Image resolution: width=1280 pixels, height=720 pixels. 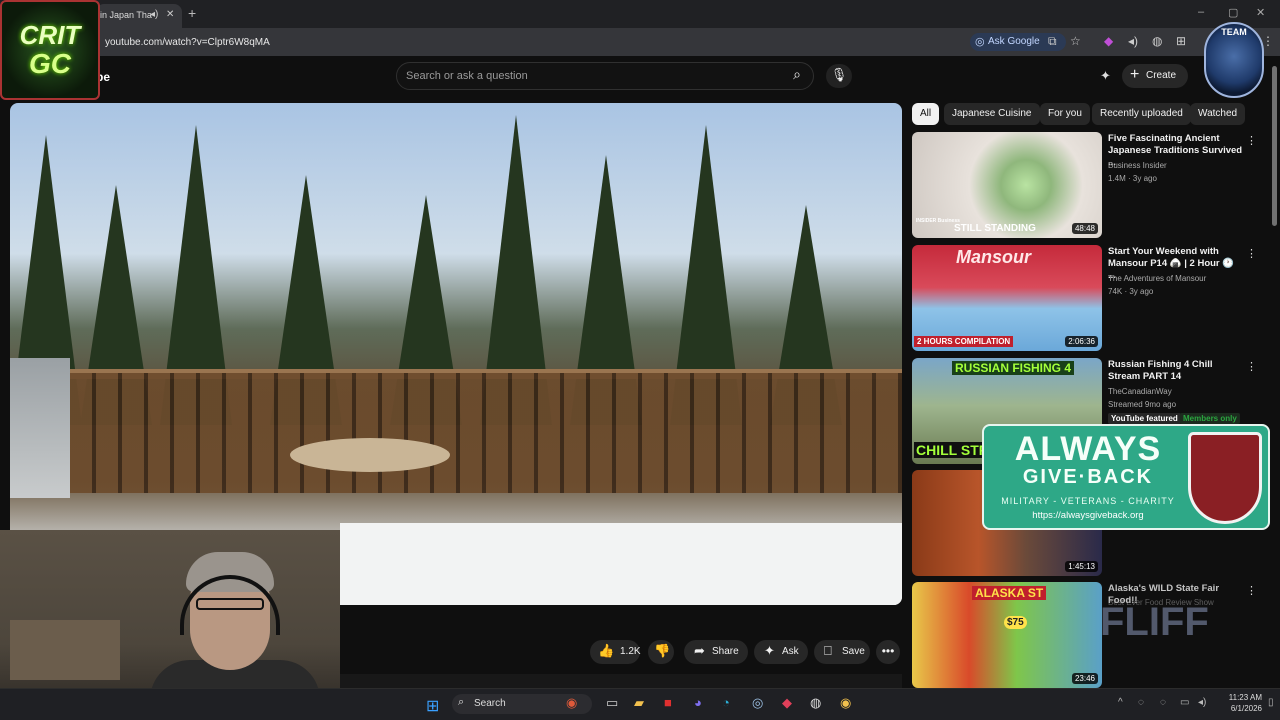 What do you see at coordinates (1181, 41) in the screenshot?
I see `extensions-puzzle-icon: ⊞` at bounding box center [1181, 41].